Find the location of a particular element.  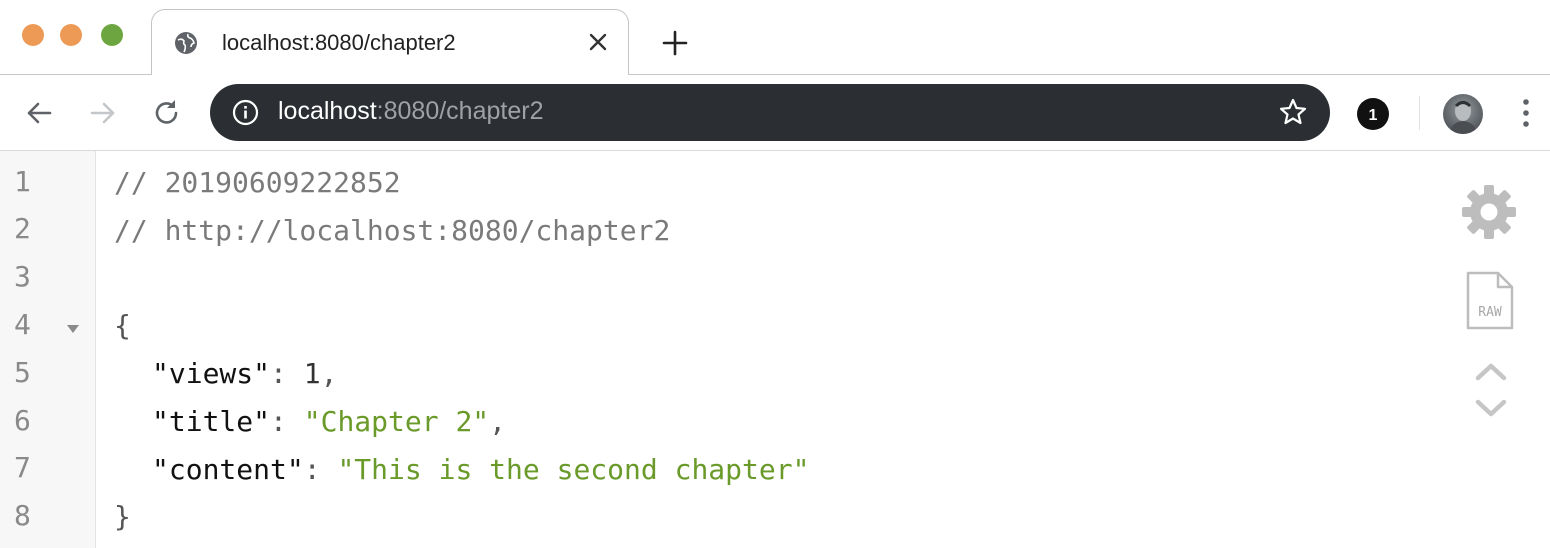

line-number: 8 is located at coordinates (22, 515).